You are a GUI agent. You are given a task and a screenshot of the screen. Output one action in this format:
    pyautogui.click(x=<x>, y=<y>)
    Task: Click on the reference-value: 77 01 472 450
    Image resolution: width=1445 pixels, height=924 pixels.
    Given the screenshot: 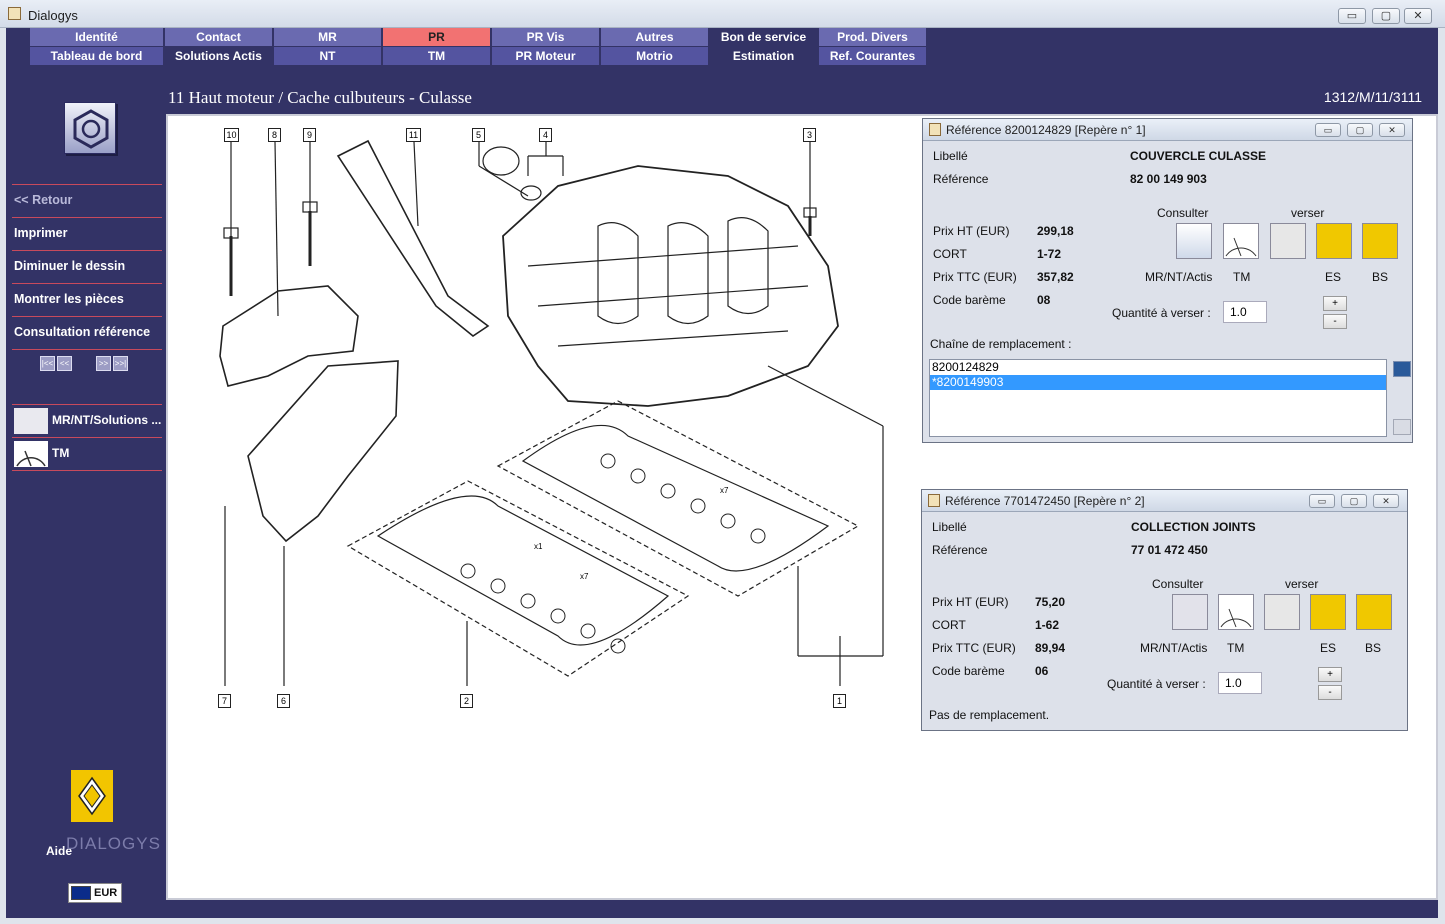 What is the action you would take?
    pyautogui.click(x=1169, y=550)
    